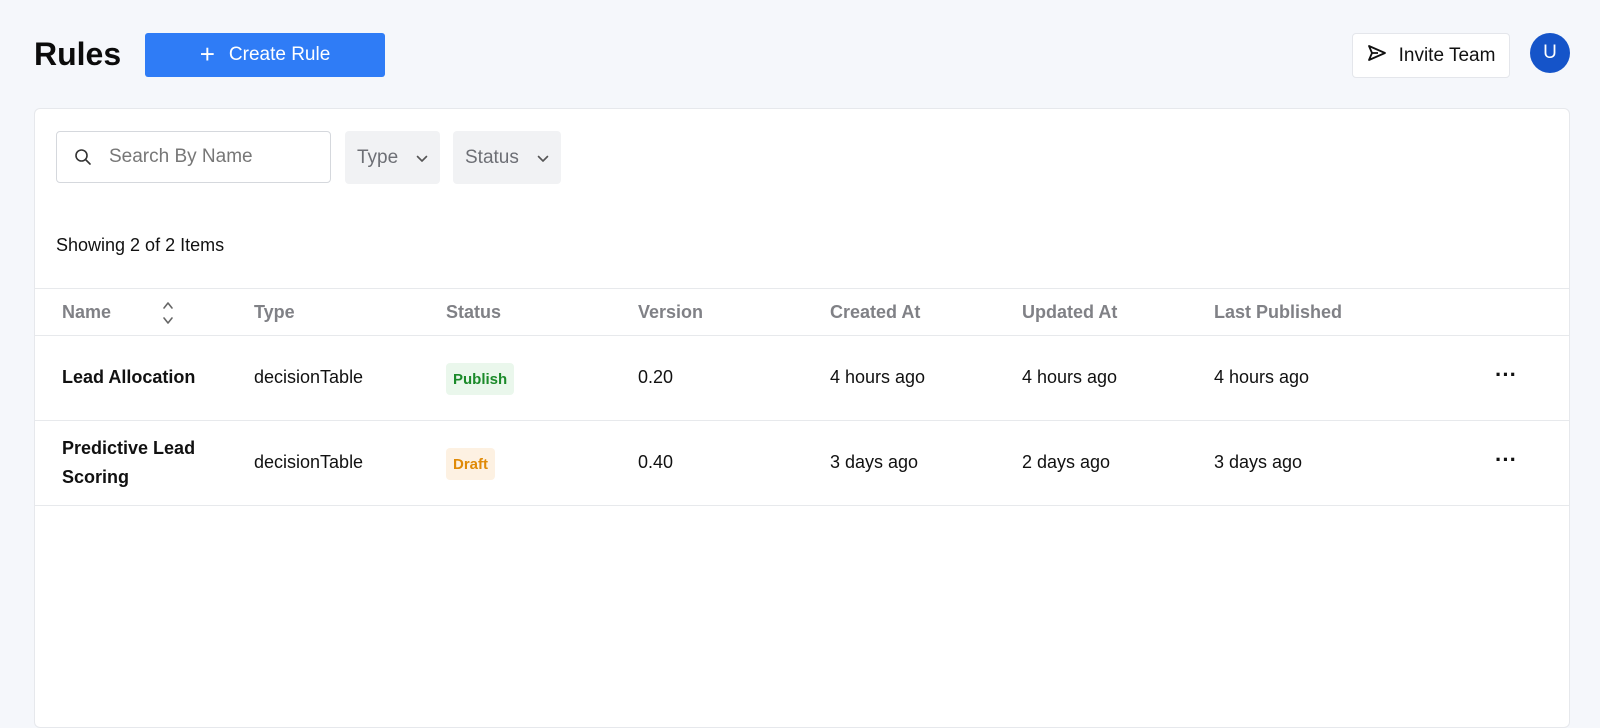 The height and width of the screenshot is (728, 1600). What do you see at coordinates (1447, 55) in the screenshot?
I see `invite-team-label: Invite Team` at bounding box center [1447, 55].